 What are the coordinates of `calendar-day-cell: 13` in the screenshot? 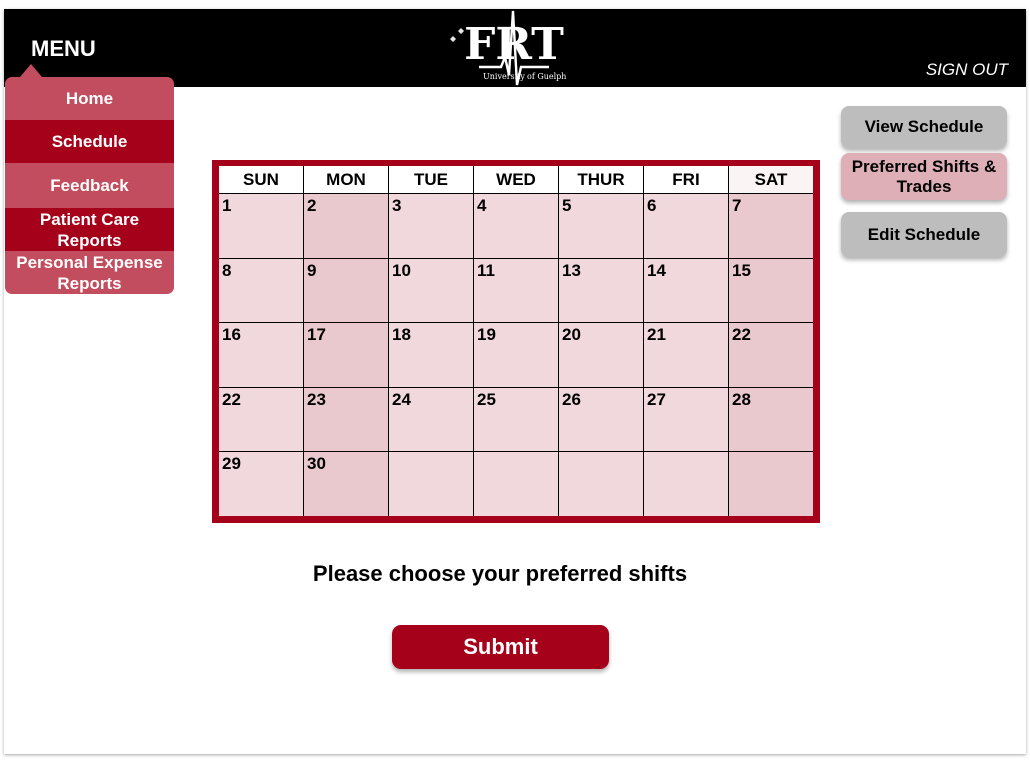 It's located at (601, 290).